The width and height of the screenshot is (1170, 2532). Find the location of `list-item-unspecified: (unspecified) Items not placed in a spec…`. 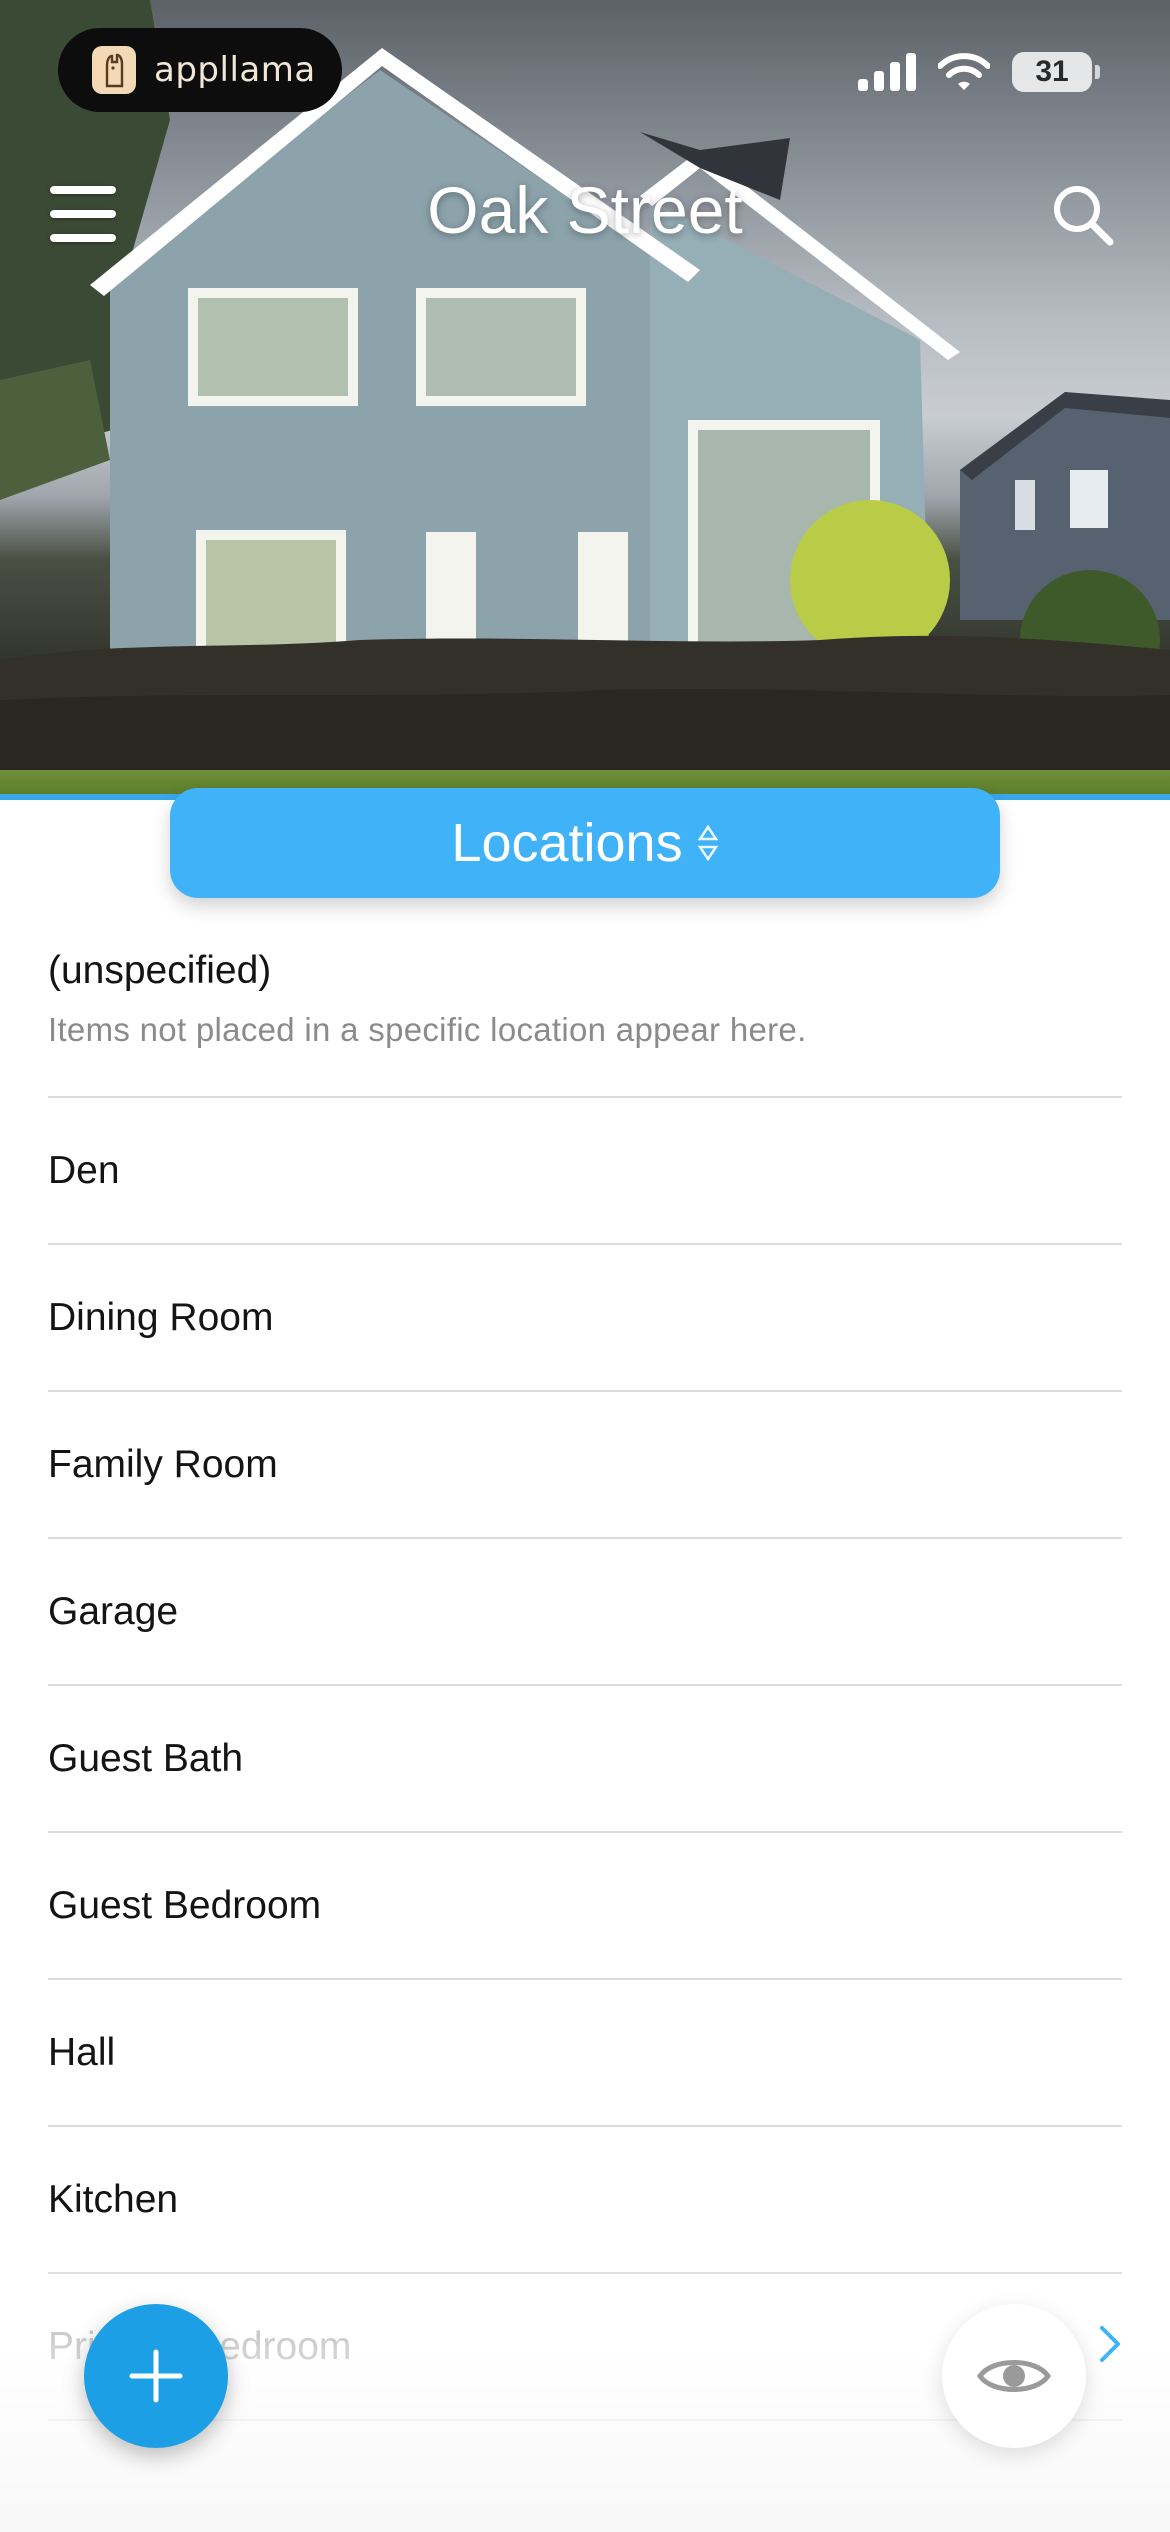

list-item-unspecified: (unspecified) Items not placed in a spec… is located at coordinates (585, 999).